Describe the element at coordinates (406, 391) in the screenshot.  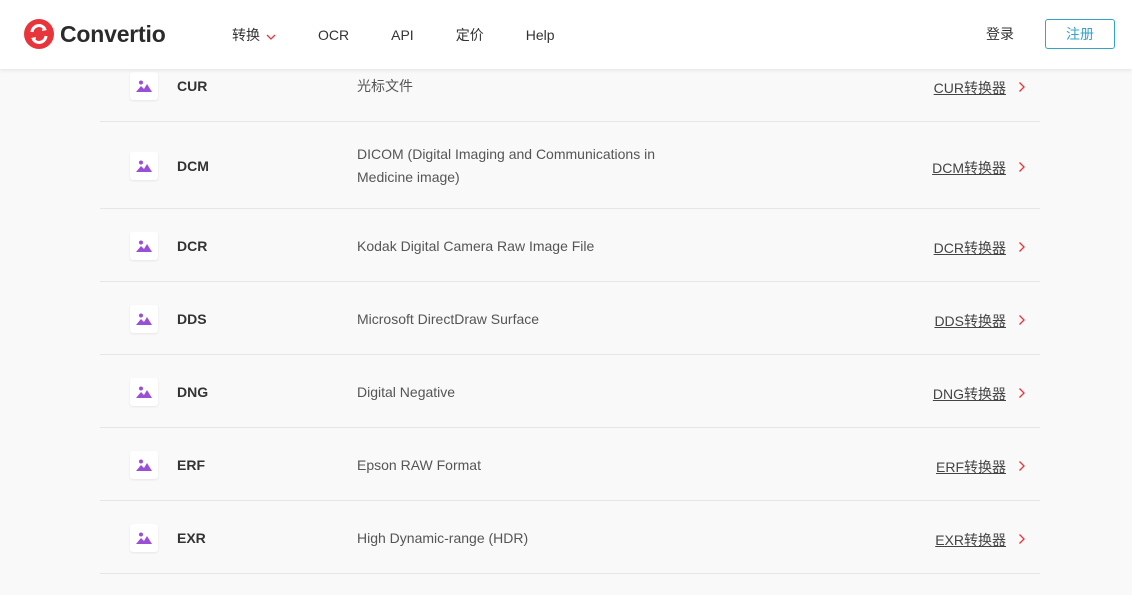
I see `format-description: Digital Negative` at that location.